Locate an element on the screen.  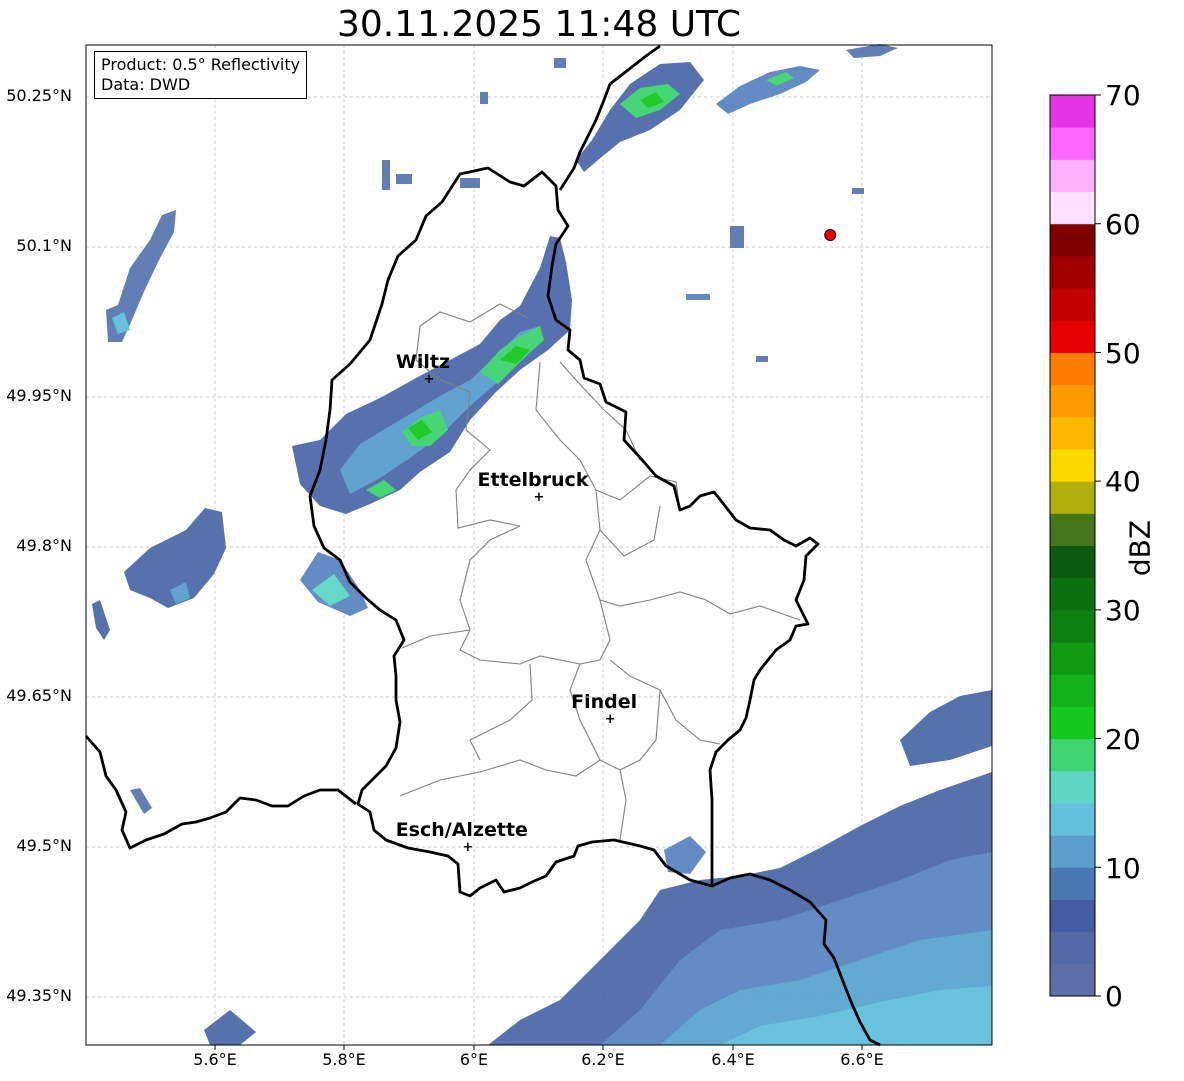
lon-tick-label: 6.6°E is located at coordinates (862, 1059).